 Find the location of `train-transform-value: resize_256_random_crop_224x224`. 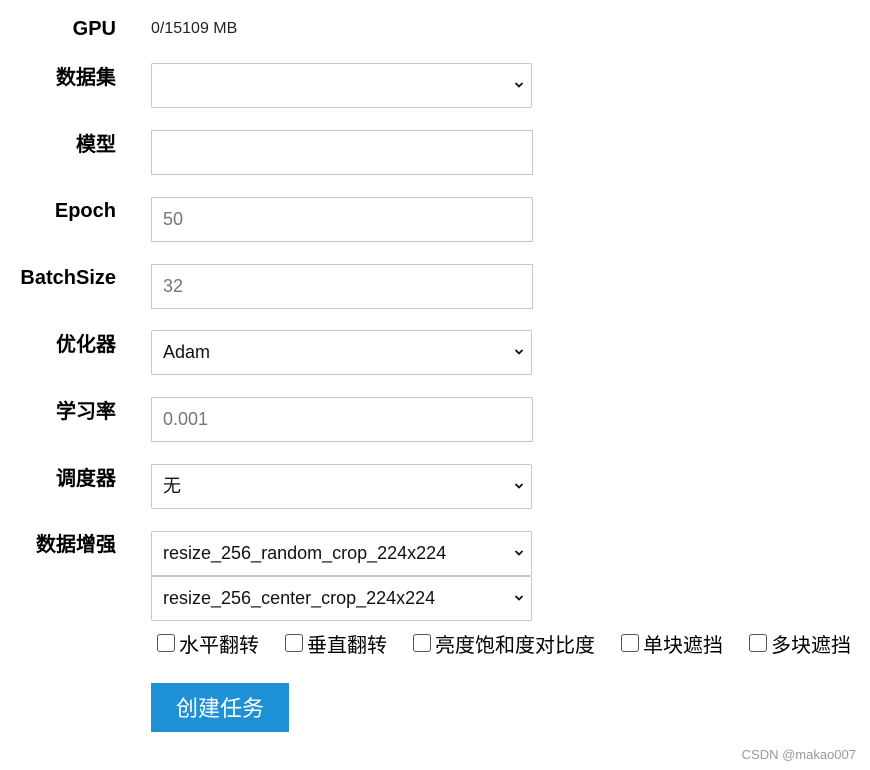

train-transform-value: resize_256_random_crop_224x224 is located at coordinates (305, 553).